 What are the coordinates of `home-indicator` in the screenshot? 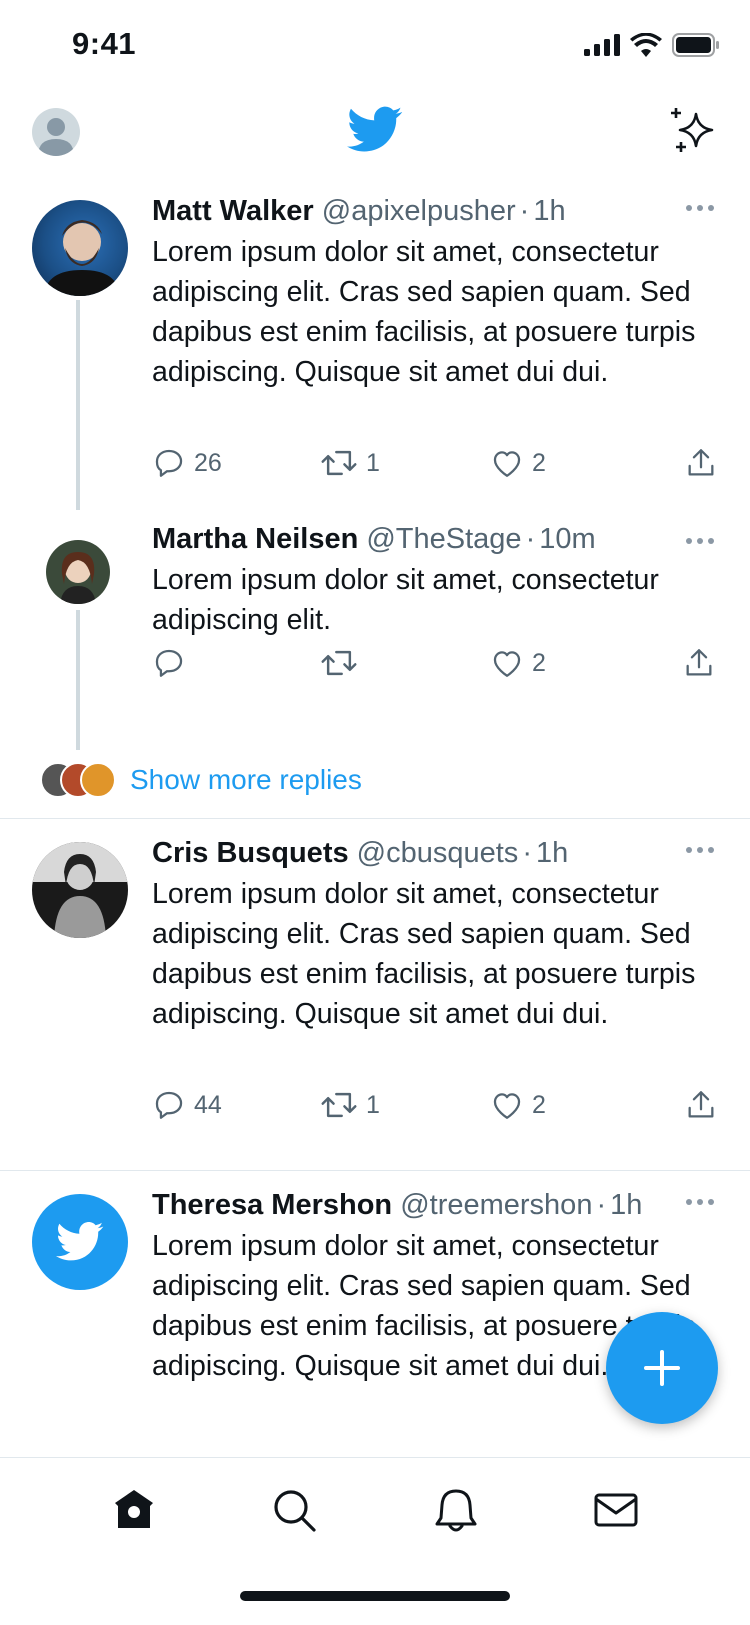 It's located at (375, 1596).